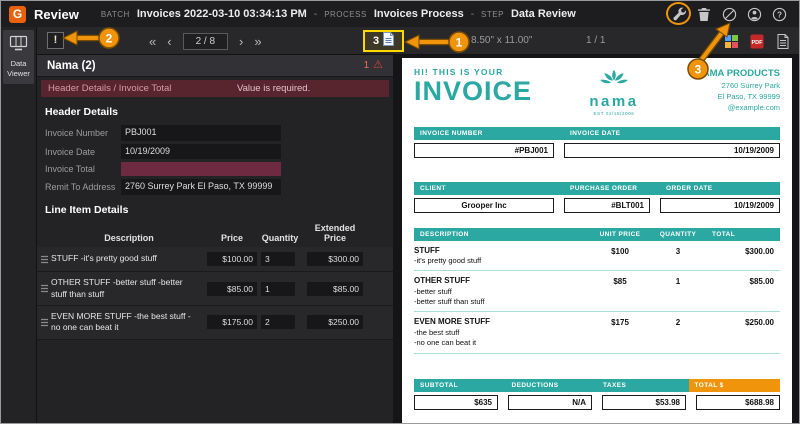 The width and height of the screenshot is (800, 424). What do you see at coordinates (366, 65) in the screenshot?
I see `error-count: 1` at bounding box center [366, 65].